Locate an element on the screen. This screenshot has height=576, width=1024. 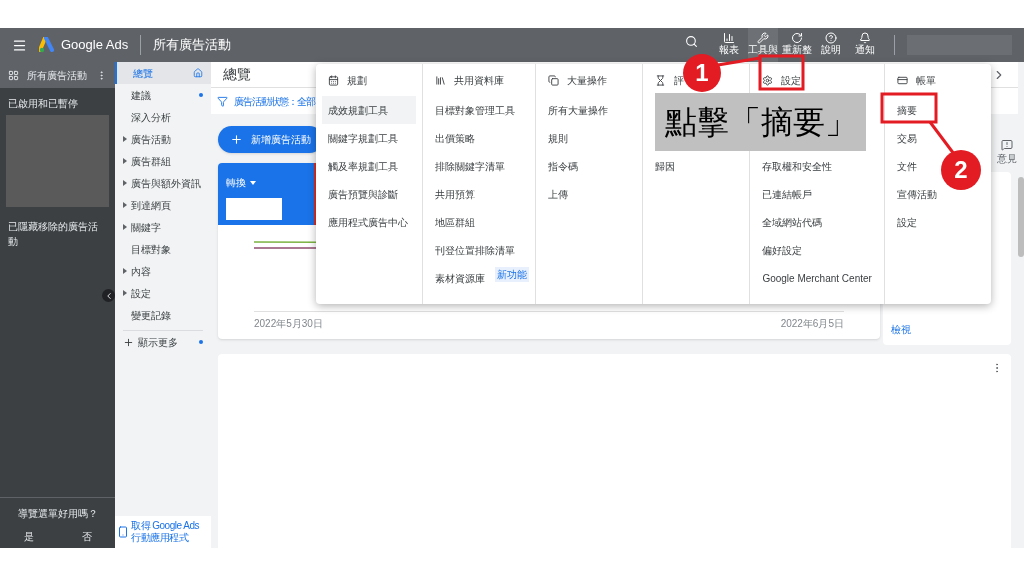
logo-icon is located at coordinates (48, 45).